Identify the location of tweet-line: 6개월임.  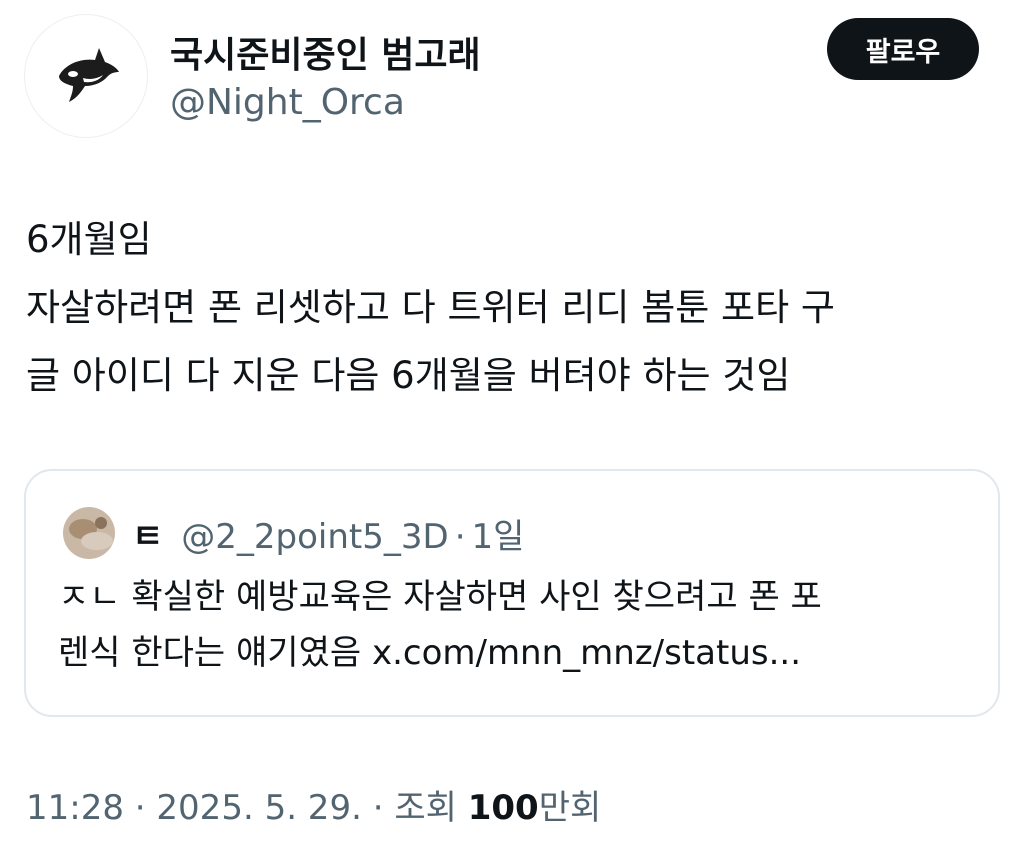
(89, 239).